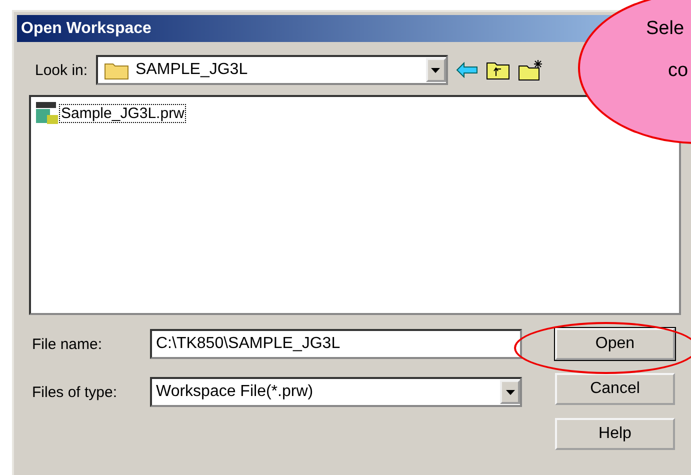  Describe the element at coordinates (615, 434) in the screenshot. I see `help-button: Help` at that location.